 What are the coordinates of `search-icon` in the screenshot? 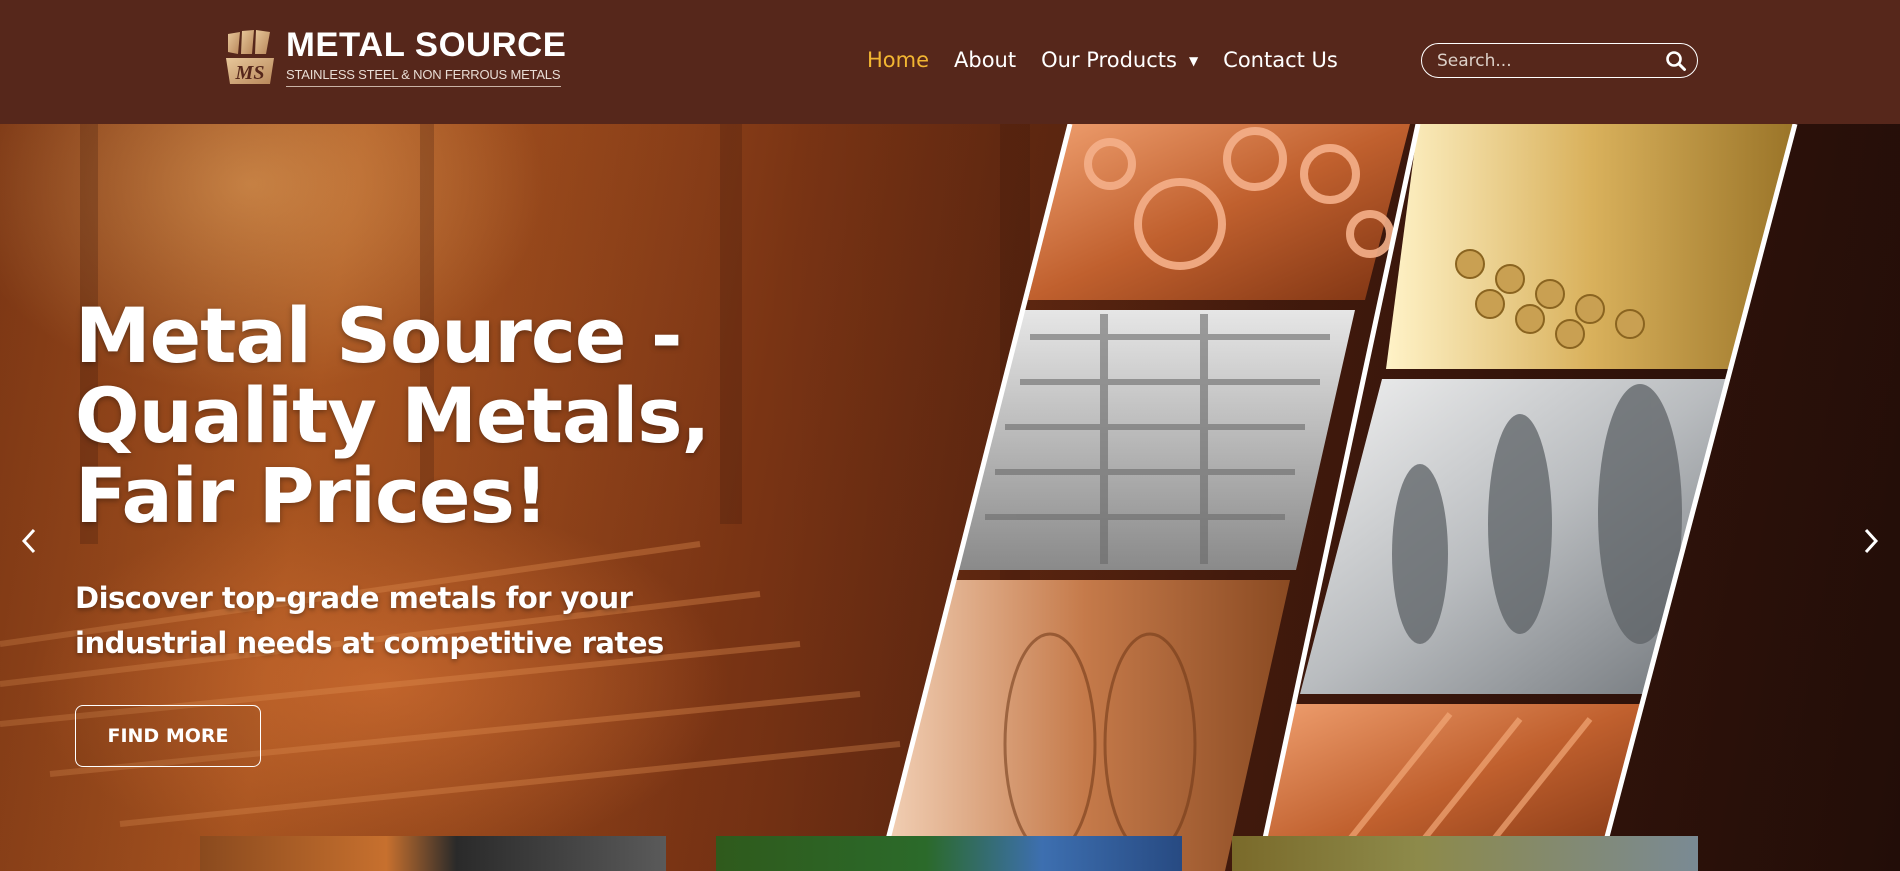 It's located at (1676, 61).